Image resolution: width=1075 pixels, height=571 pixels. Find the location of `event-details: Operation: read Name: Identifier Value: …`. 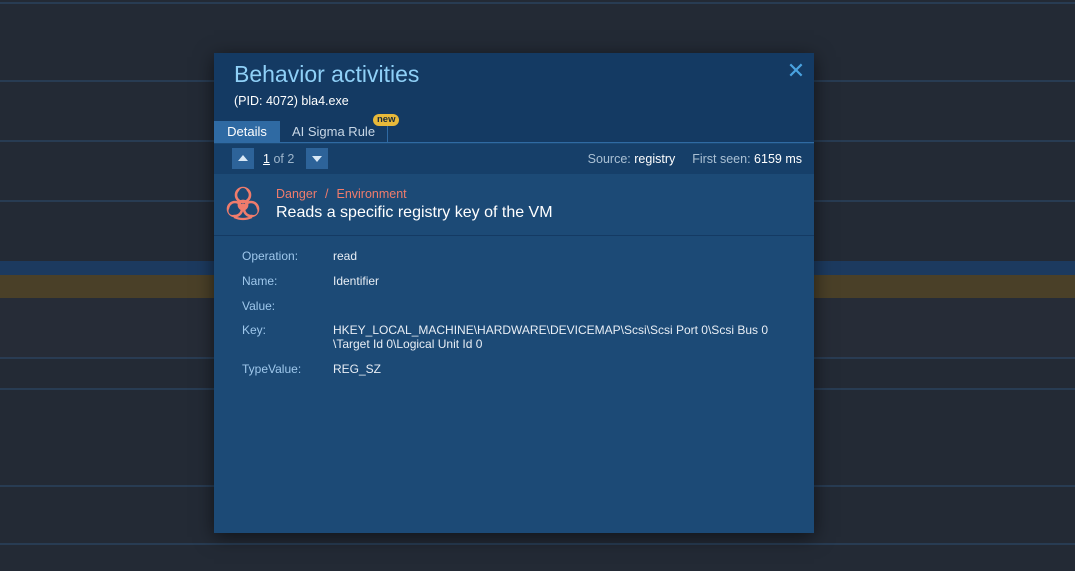

event-details: Operation: read Name: Identifier Value: … is located at coordinates (522, 318).